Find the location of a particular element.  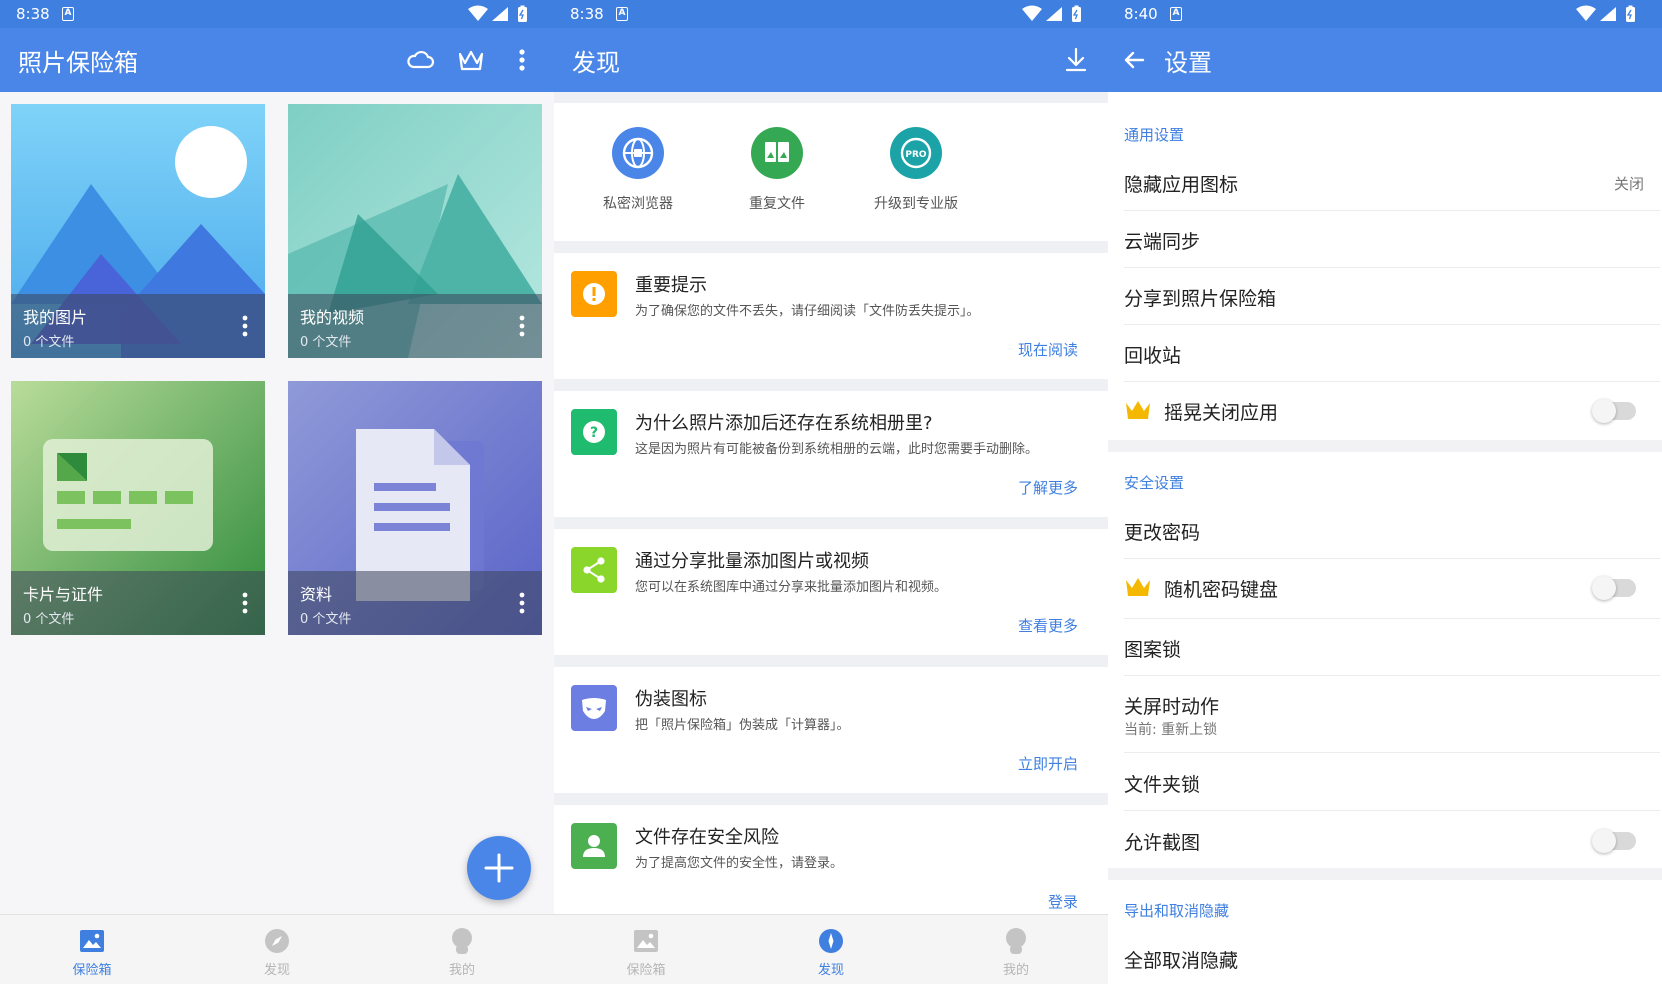

back-arrow-icon is located at coordinates (1134, 60).